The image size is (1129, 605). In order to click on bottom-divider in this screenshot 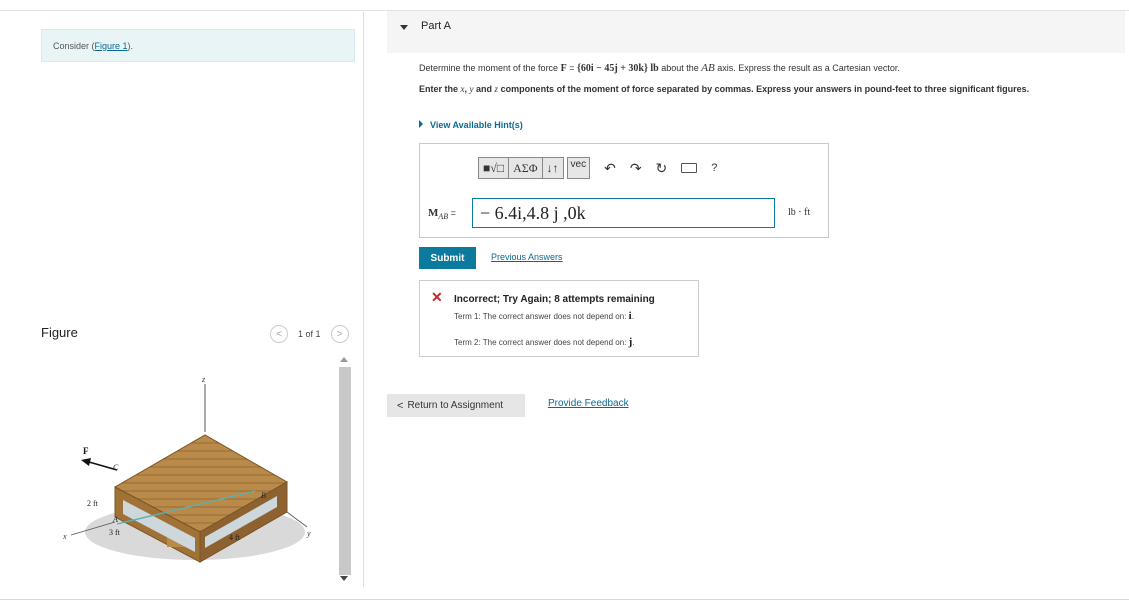, I will do `click(564, 599)`.